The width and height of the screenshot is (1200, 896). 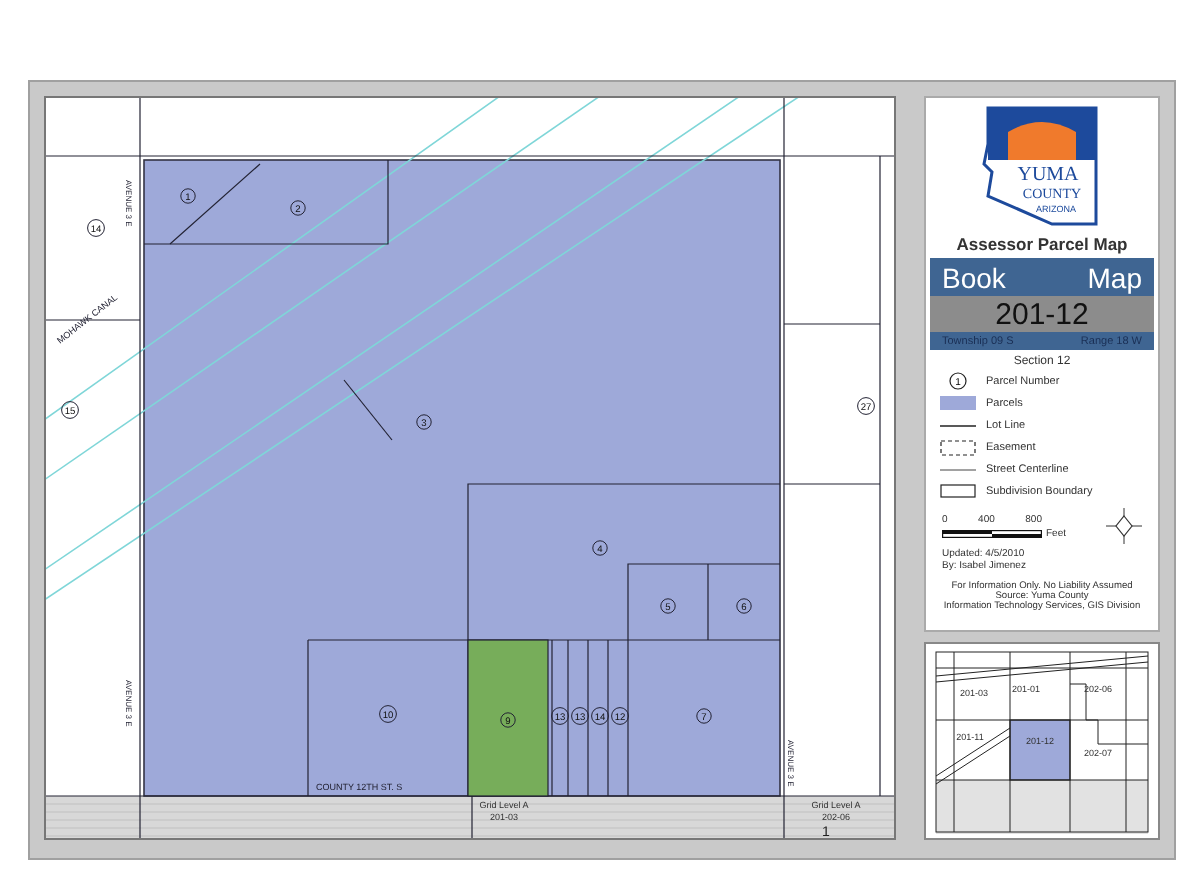 What do you see at coordinates (958, 491) in the screenshot?
I see `boundary-icon` at bounding box center [958, 491].